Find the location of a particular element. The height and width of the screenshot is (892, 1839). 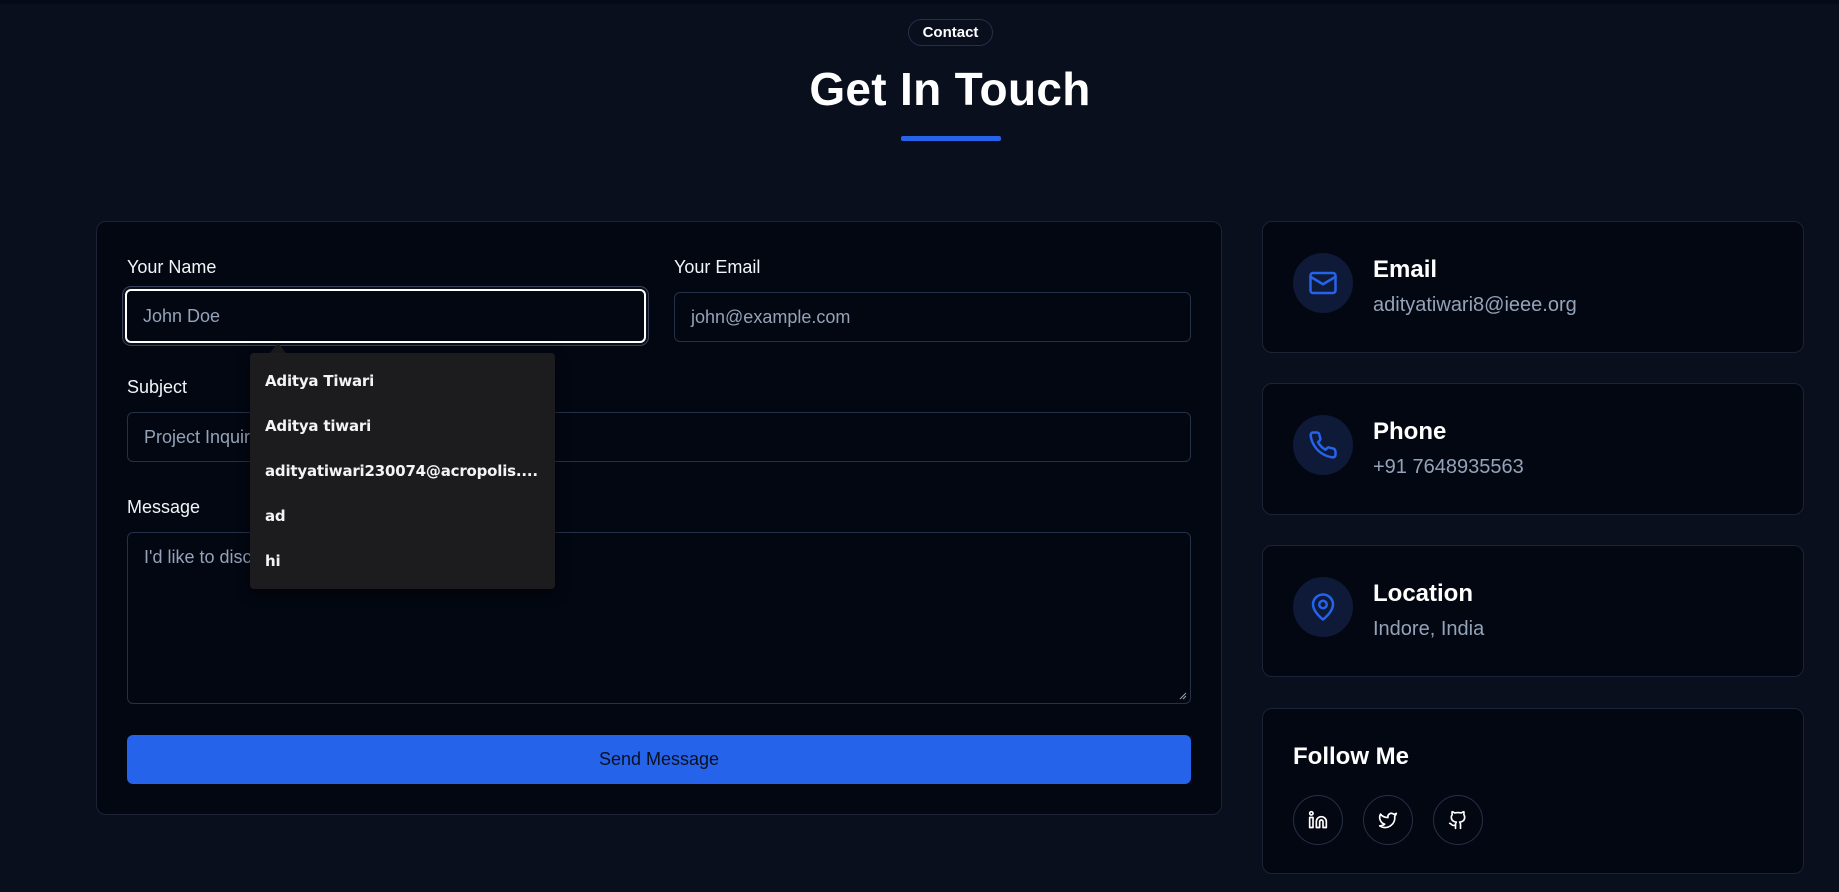

location-title: Location is located at coordinates (1423, 593).